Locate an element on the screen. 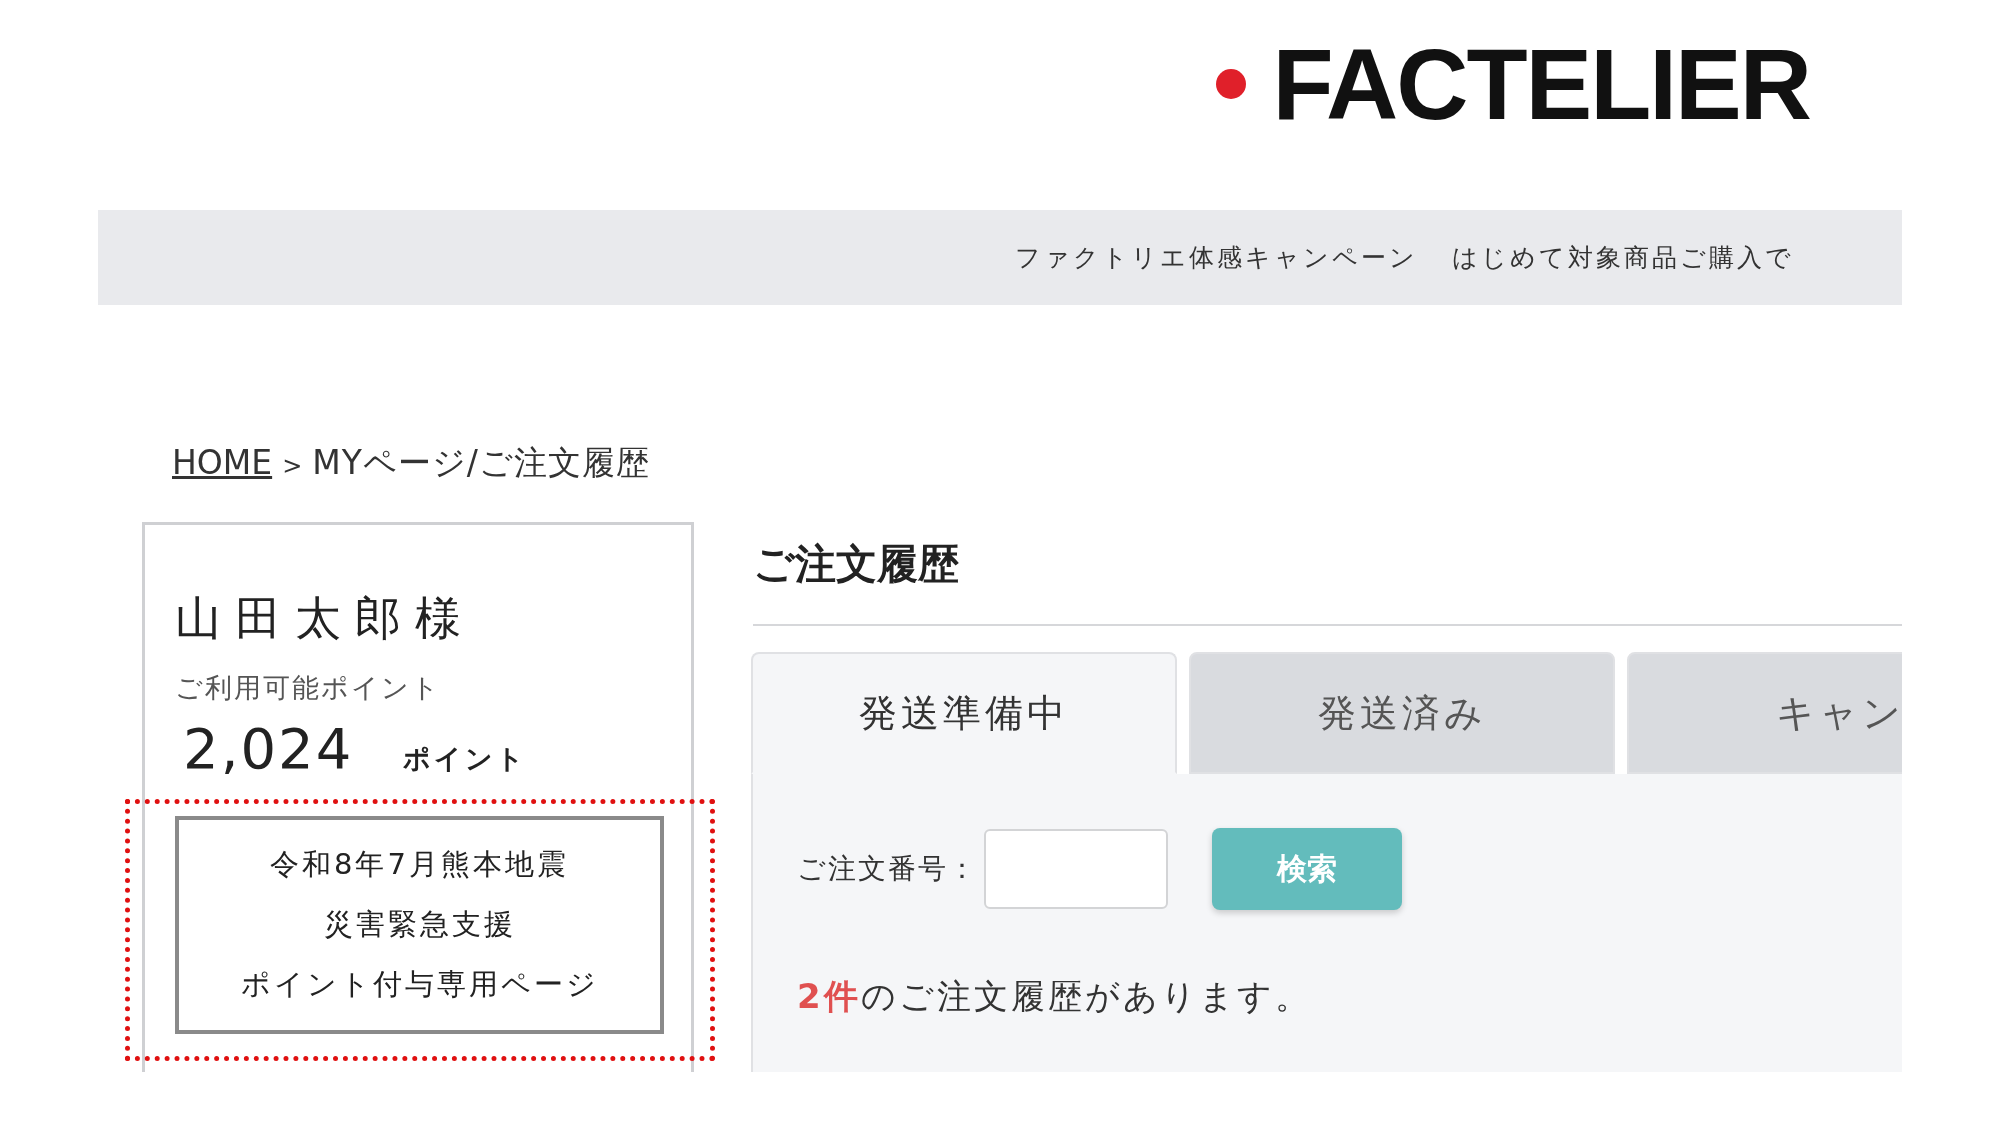 Image resolution: width=2000 pixels, height=1147 pixels. home-link: HOME is located at coordinates (222, 462).